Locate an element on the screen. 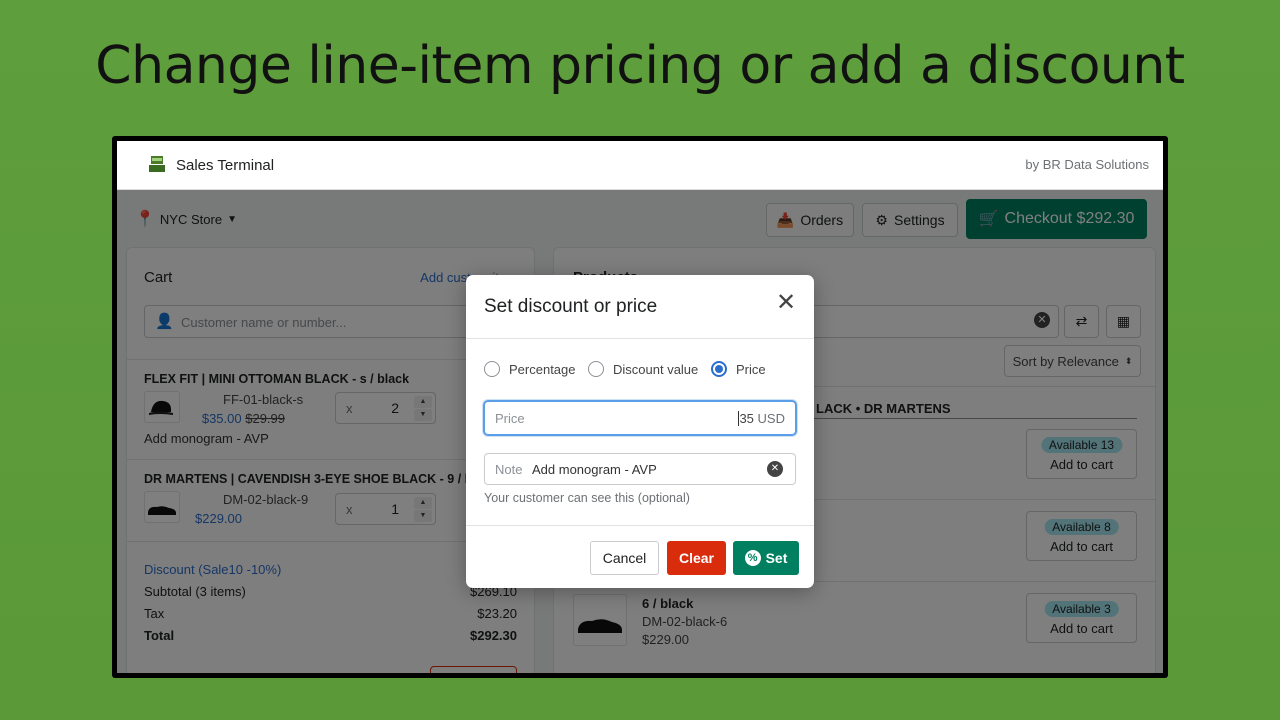 The height and width of the screenshot is (720, 1280). currency-suffix: USD is located at coordinates (771, 418).